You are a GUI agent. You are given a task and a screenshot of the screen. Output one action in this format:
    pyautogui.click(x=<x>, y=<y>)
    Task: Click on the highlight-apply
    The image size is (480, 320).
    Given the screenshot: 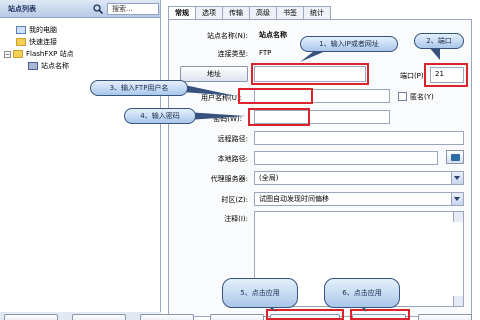 What is the action you would take?
    pyautogui.click(x=305, y=314)
    